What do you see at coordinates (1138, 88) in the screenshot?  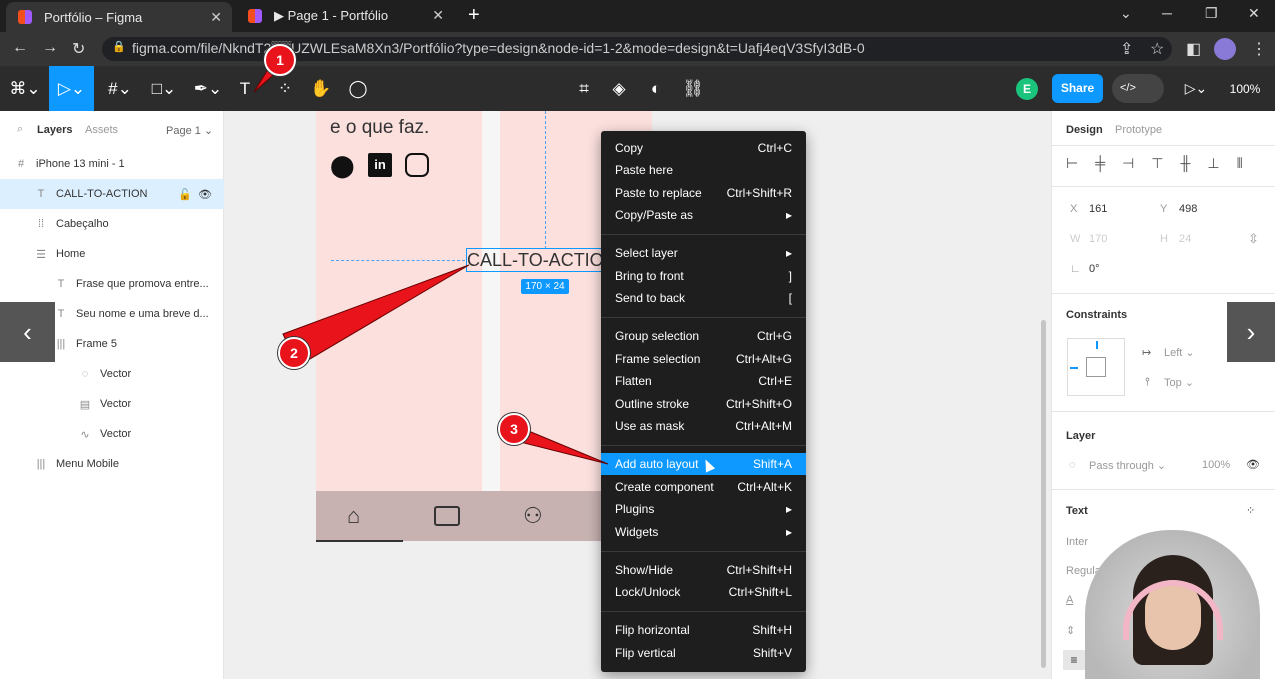 I see `dev-mode-toggle: </>` at bounding box center [1138, 88].